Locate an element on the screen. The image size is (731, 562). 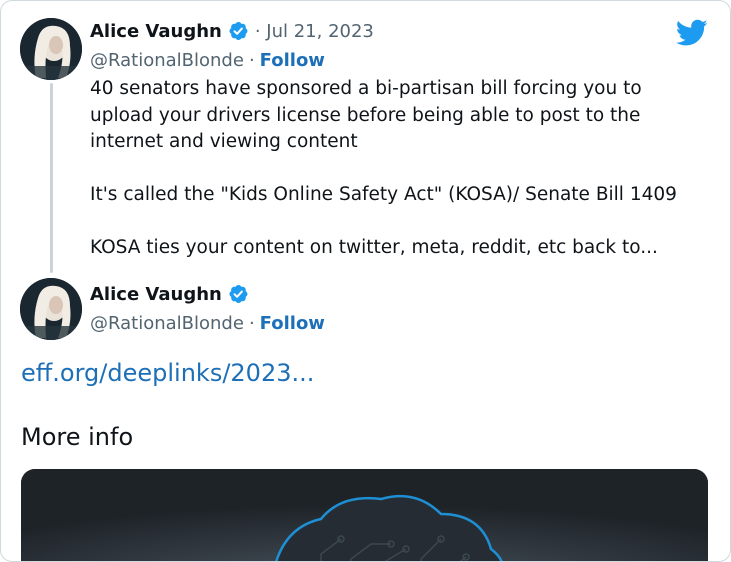
reply-handle-row: @RationalBlonde · Follow is located at coordinates (207, 323).